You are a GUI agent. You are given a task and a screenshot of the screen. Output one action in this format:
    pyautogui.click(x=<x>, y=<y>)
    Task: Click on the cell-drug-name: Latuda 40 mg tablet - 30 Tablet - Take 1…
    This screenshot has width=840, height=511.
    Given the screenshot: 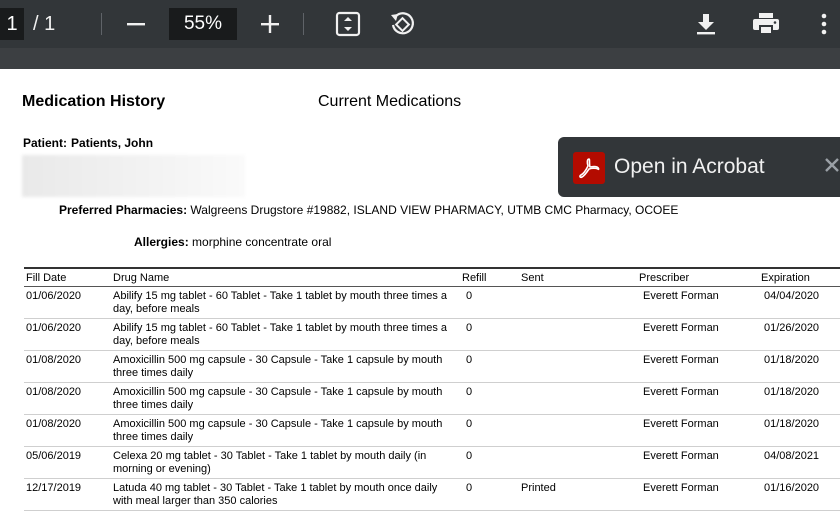 What is the action you would take?
    pyautogui.click(x=275, y=494)
    